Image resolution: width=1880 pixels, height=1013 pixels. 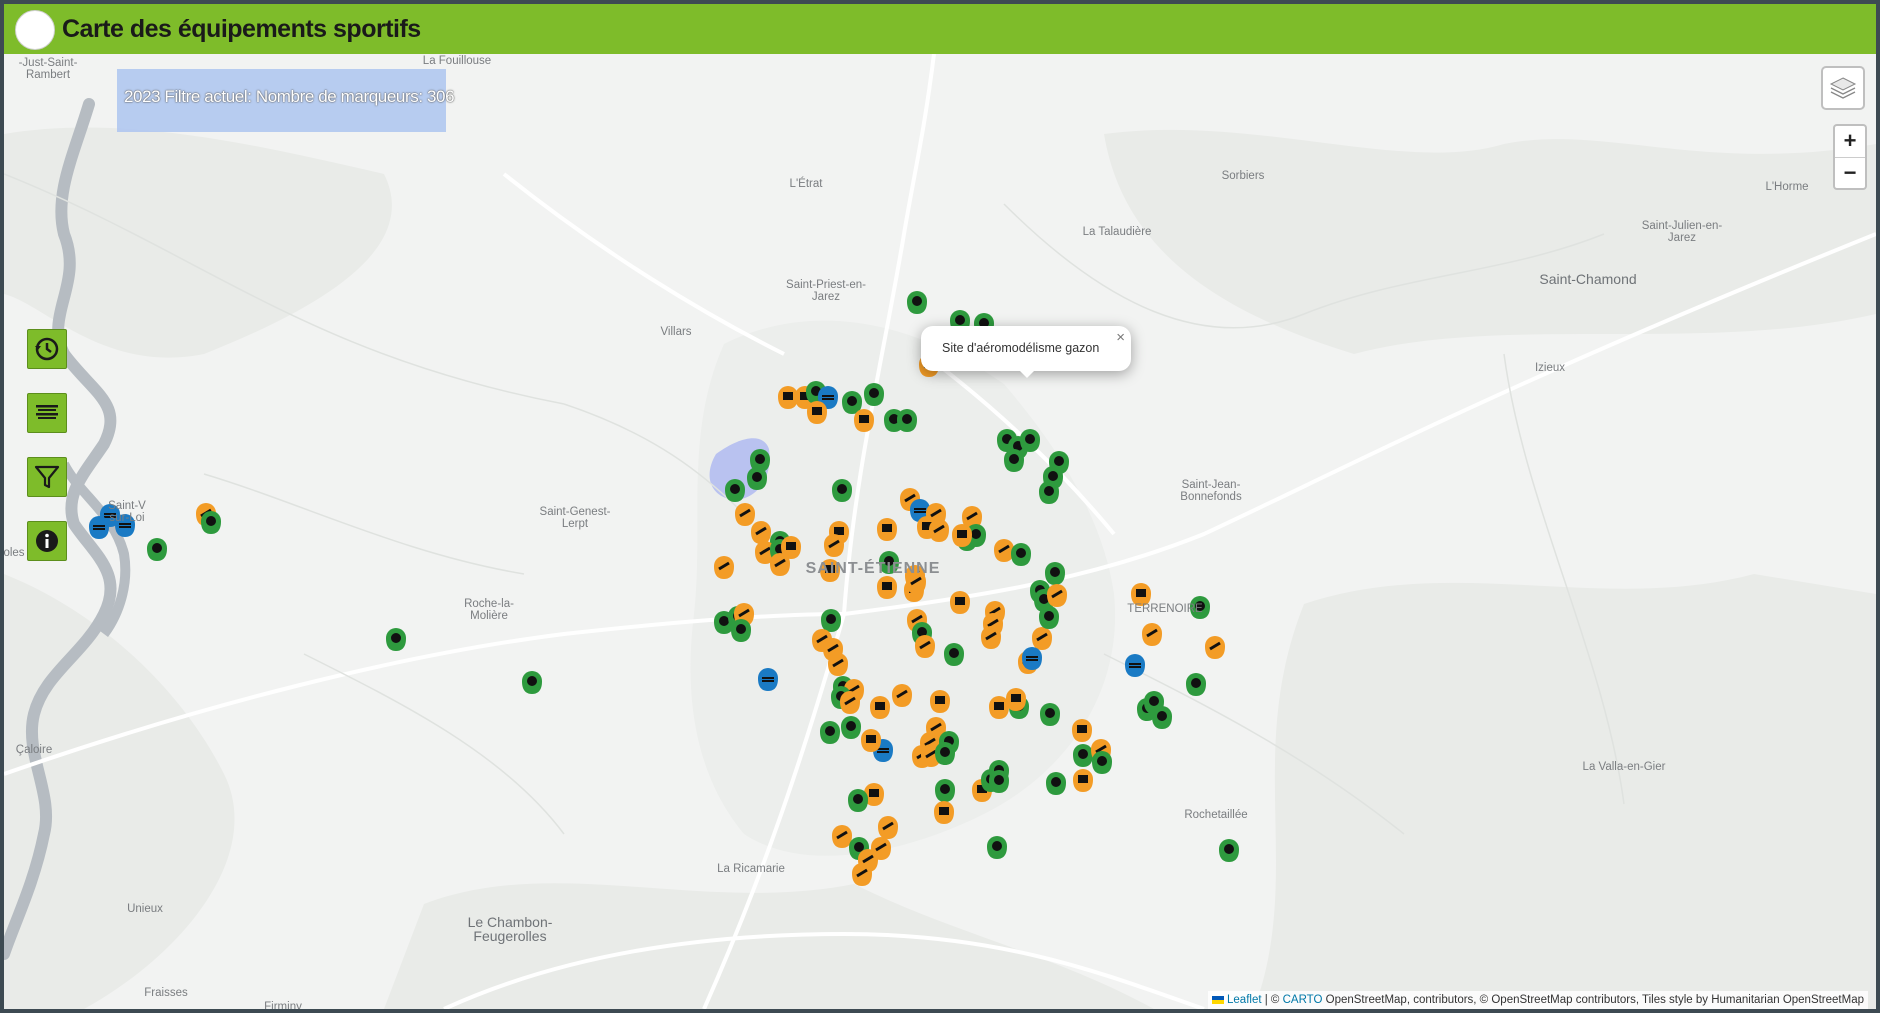 What do you see at coordinates (14, 553) in the screenshot?
I see `place-label: oles` at bounding box center [14, 553].